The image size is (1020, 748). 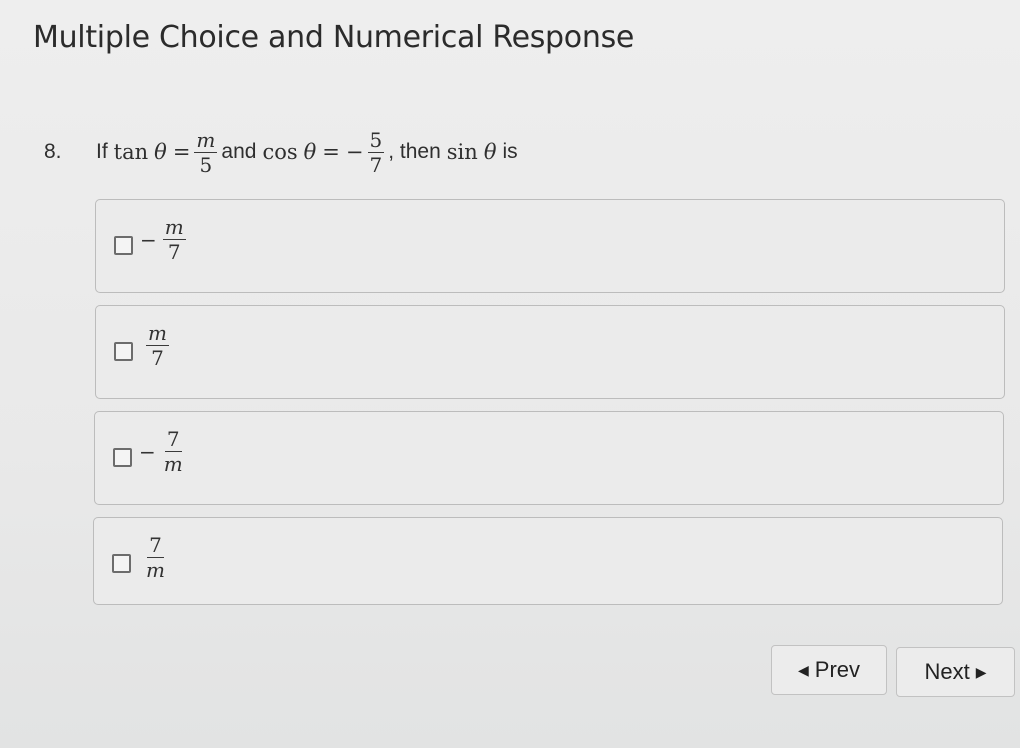 I want to click on question-is-text: is, so click(x=510, y=151).